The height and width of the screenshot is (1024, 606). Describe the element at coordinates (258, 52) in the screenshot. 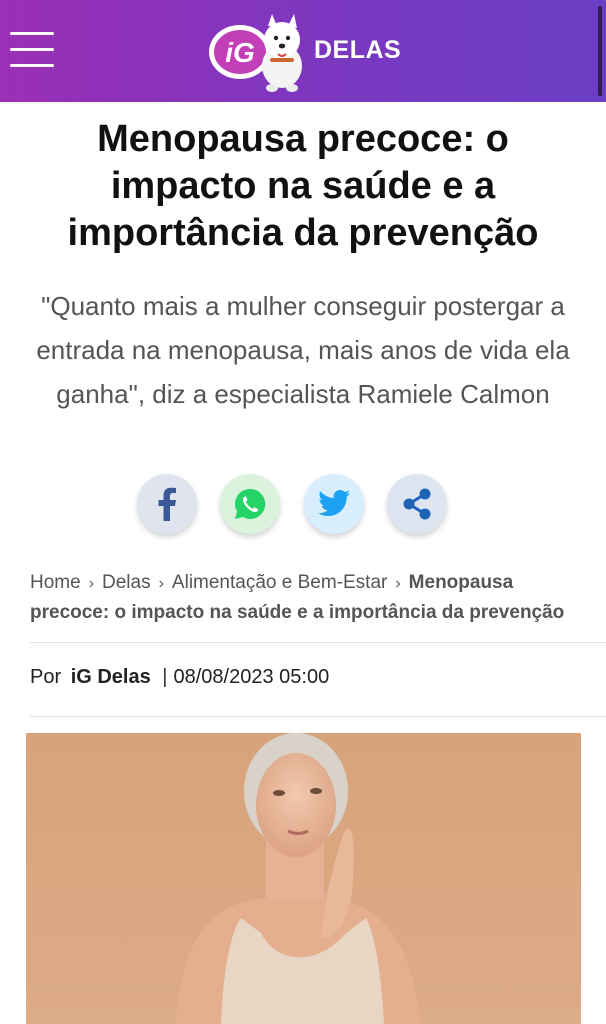

I see `ig-logo: iG` at that location.